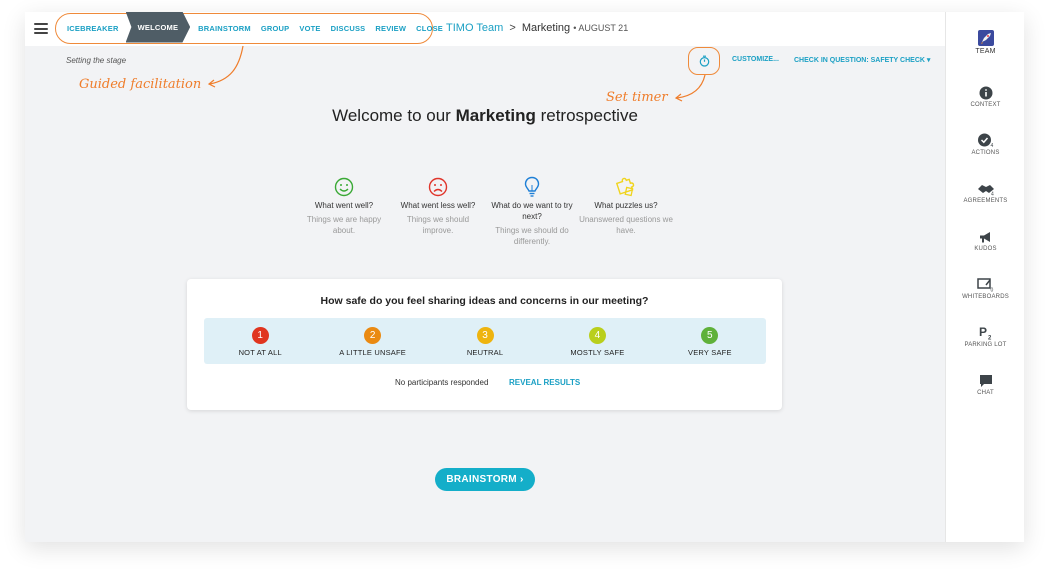  What do you see at coordinates (344, 205) in the screenshot?
I see `prompt-title: What went well?` at bounding box center [344, 205].